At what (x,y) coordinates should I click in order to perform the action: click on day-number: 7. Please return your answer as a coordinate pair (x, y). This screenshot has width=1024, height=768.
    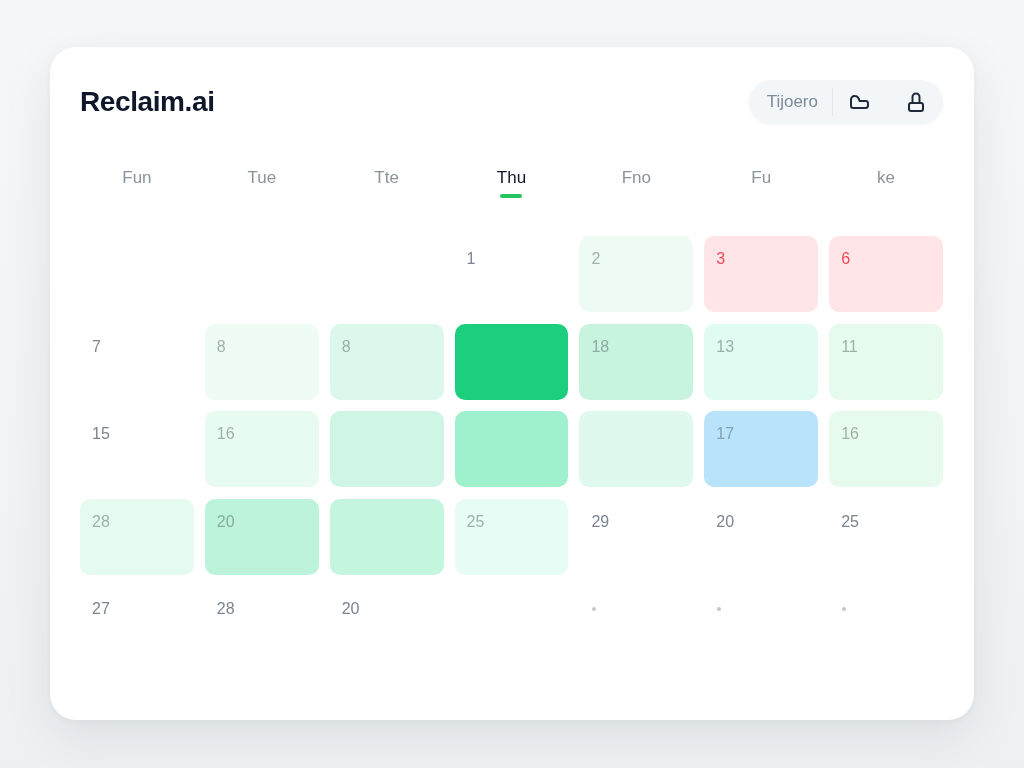
    Looking at the image, I should click on (96, 346).